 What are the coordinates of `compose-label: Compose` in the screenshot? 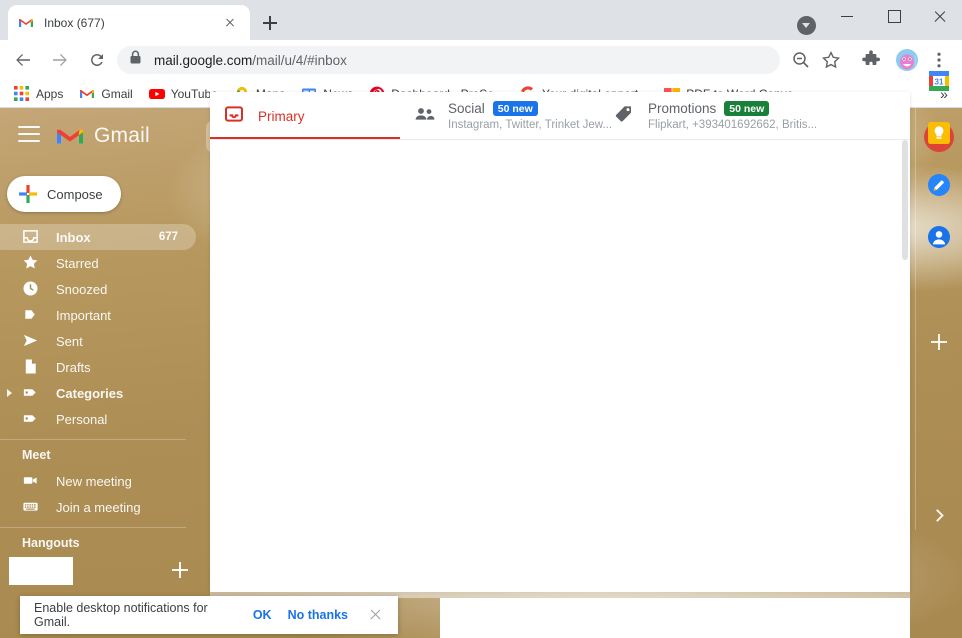 It's located at (75, 194).